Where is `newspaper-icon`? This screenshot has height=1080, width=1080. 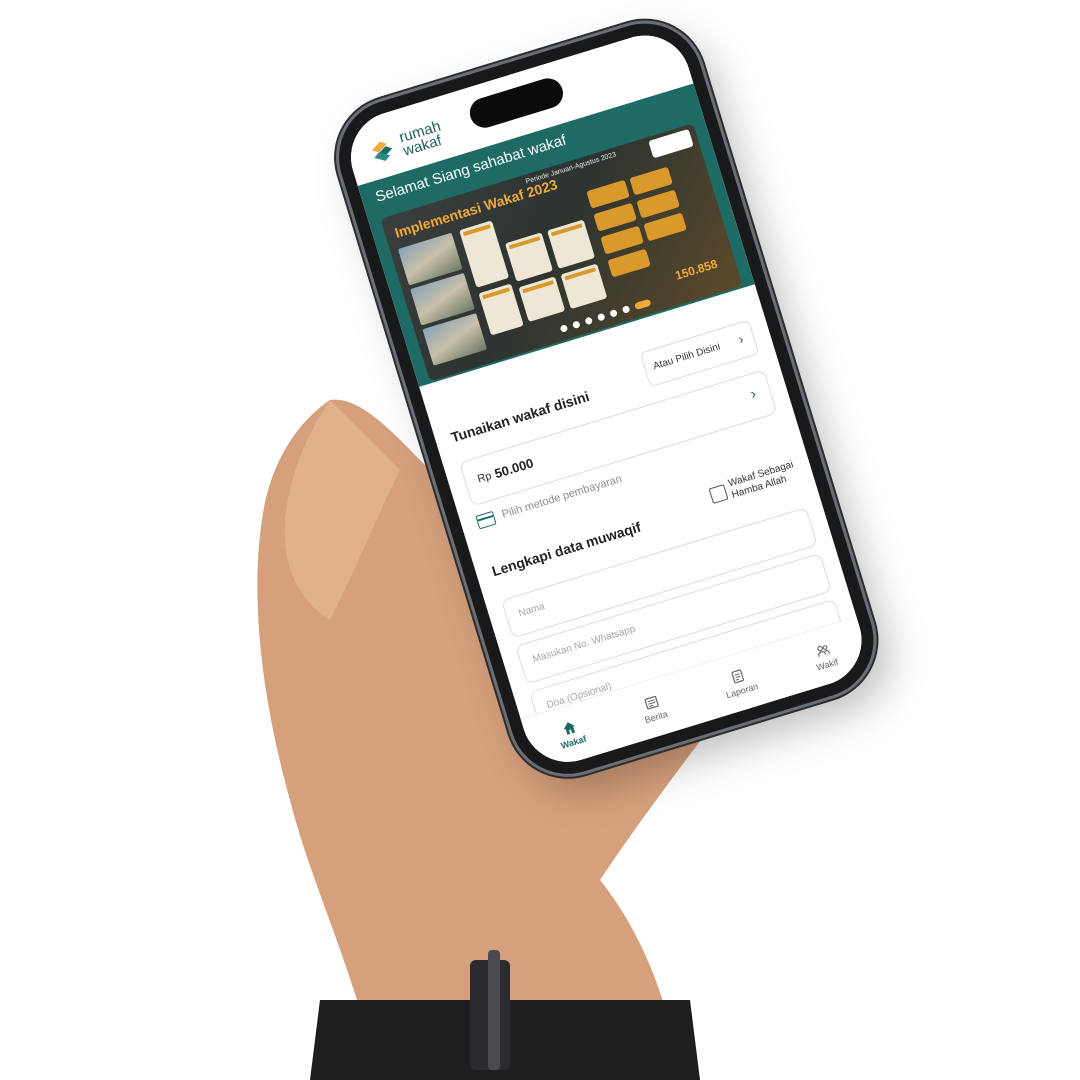
newspaper-icon is located at coordinates (651, 702).